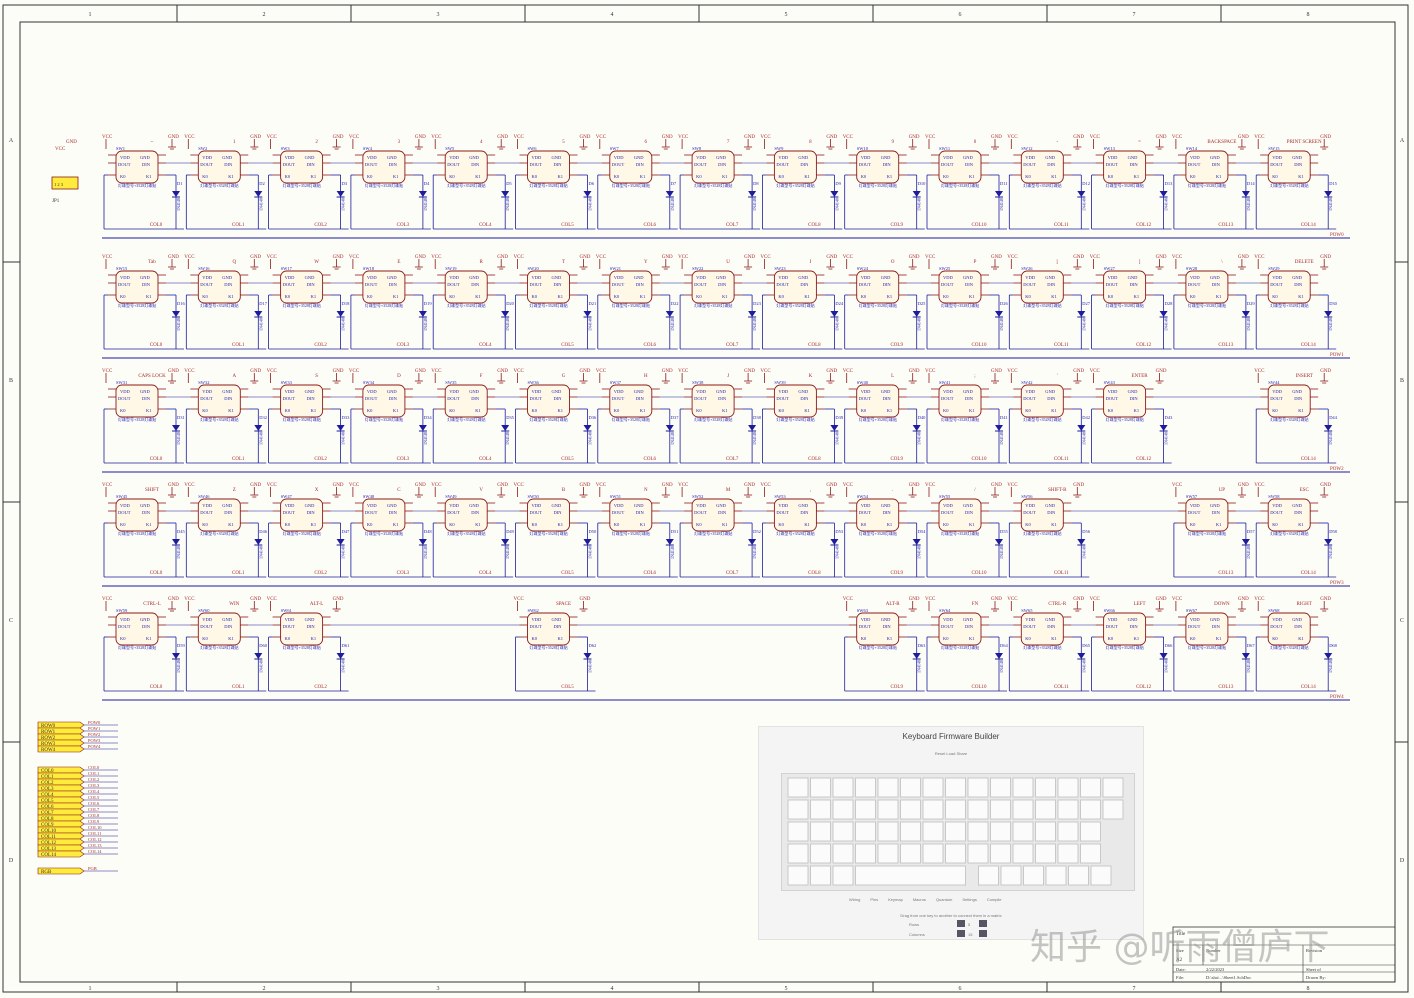 The width and height of the screenshot is (1414, 998). What do you see at coordinates (983, 933) in the screenshot?
I see `columns-increment-button` at bounding box center [983, 933].